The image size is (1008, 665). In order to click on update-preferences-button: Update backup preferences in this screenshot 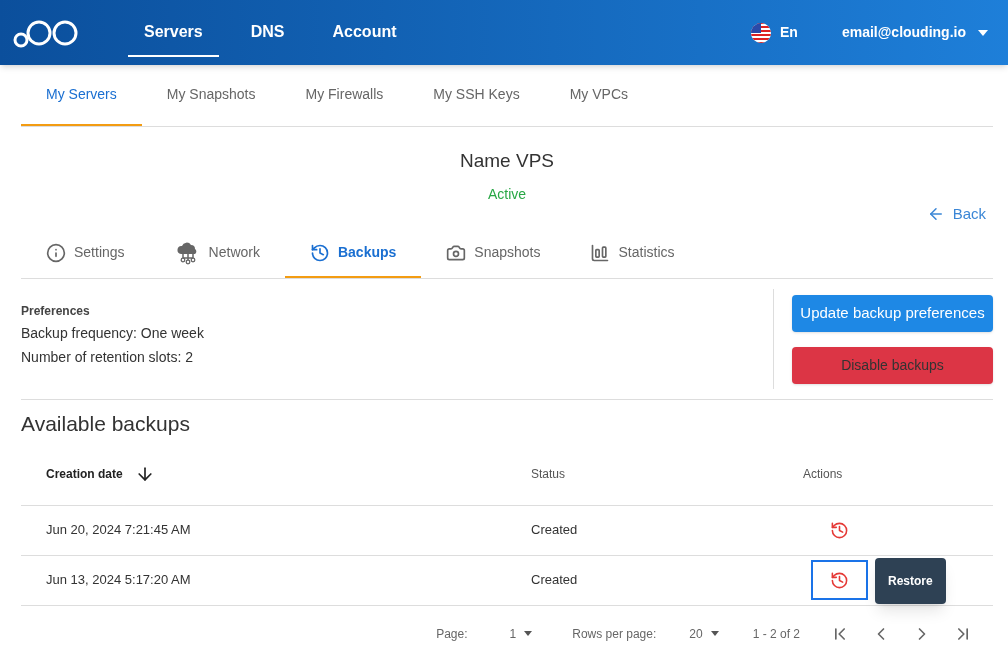, I will do `click(892, 313)`.